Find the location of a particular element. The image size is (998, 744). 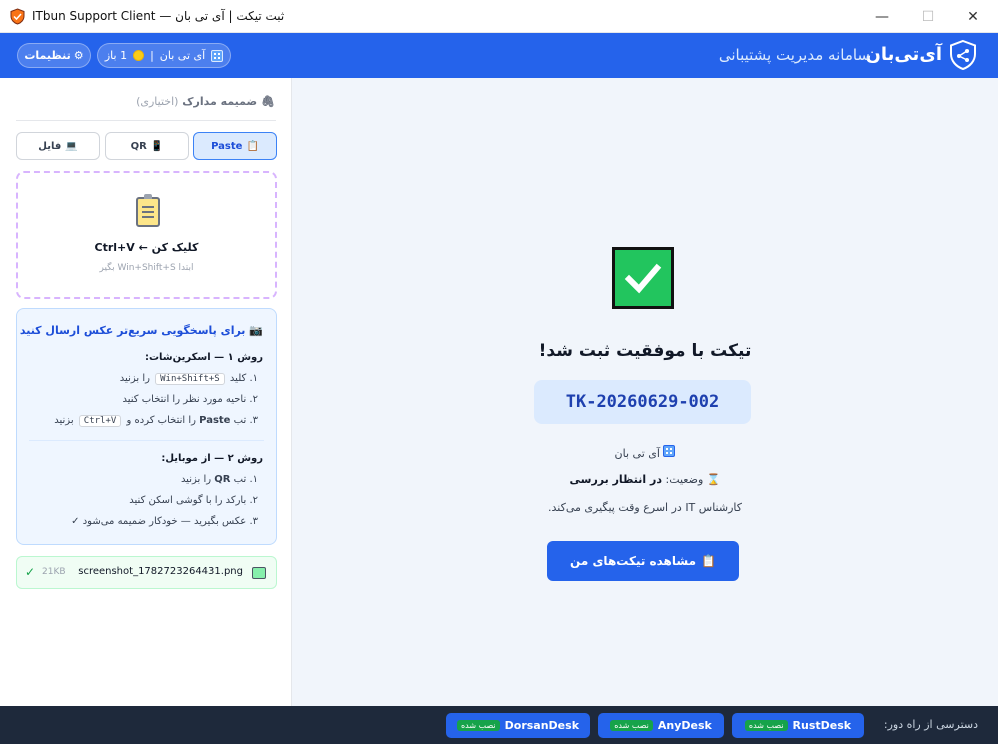

tab-paste: 📋 Paste is located at coordinates (235, 146).